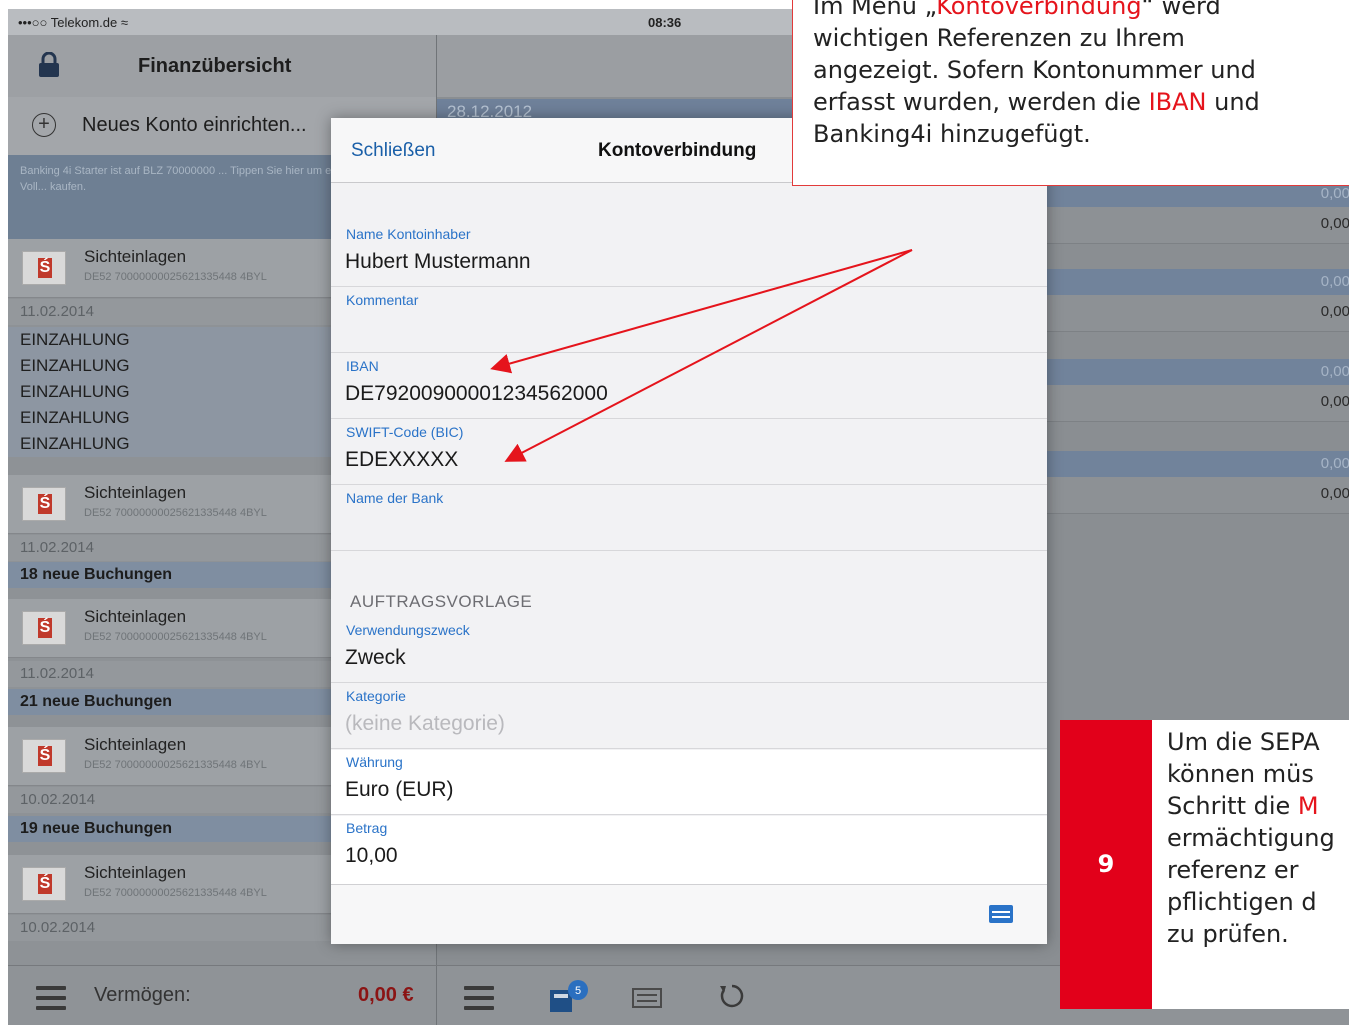 This screenshot has height=1025, width=1349. What do you see at coordinates (1181, 10) in the screenshot?
I see `callout-fragment: “ werd` at bounding box center [1181, 10].